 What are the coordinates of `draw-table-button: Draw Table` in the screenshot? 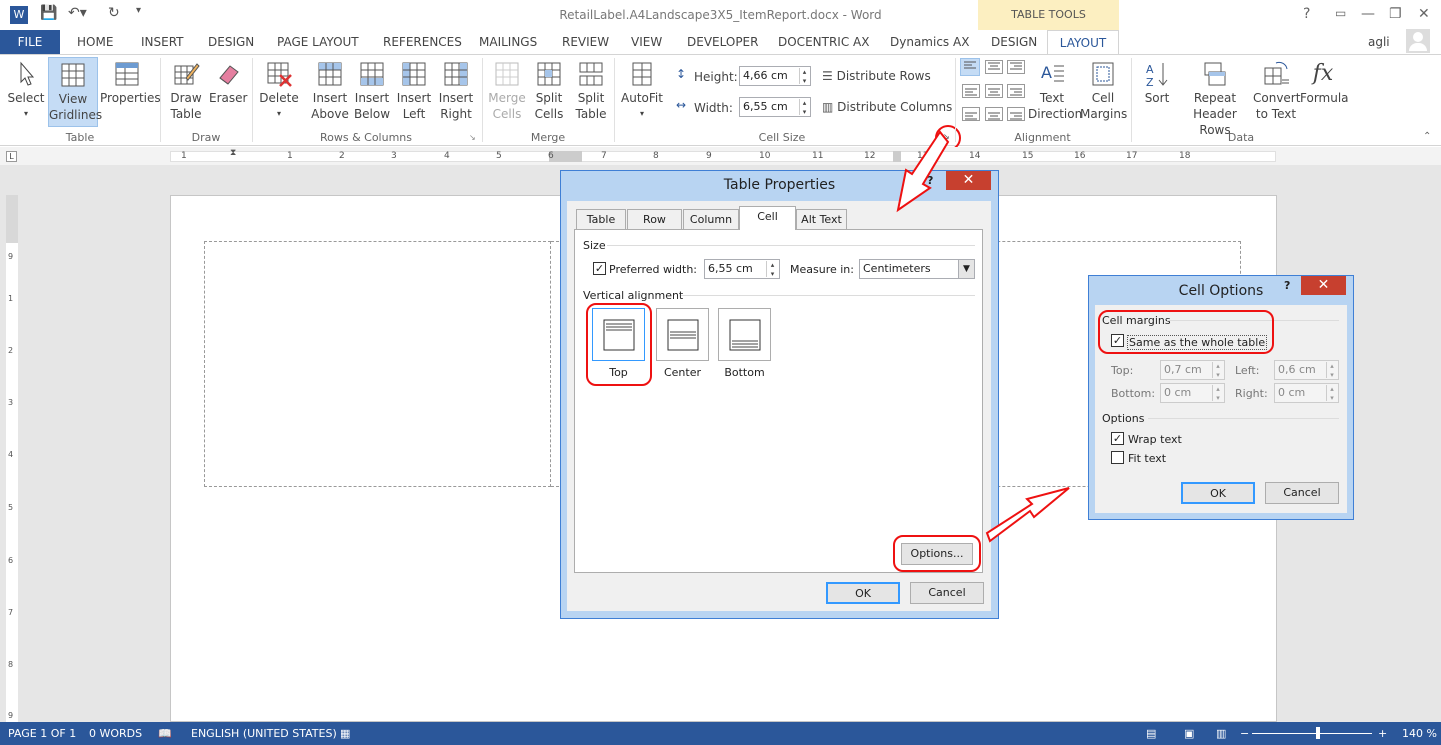 It's located at (186, 91).